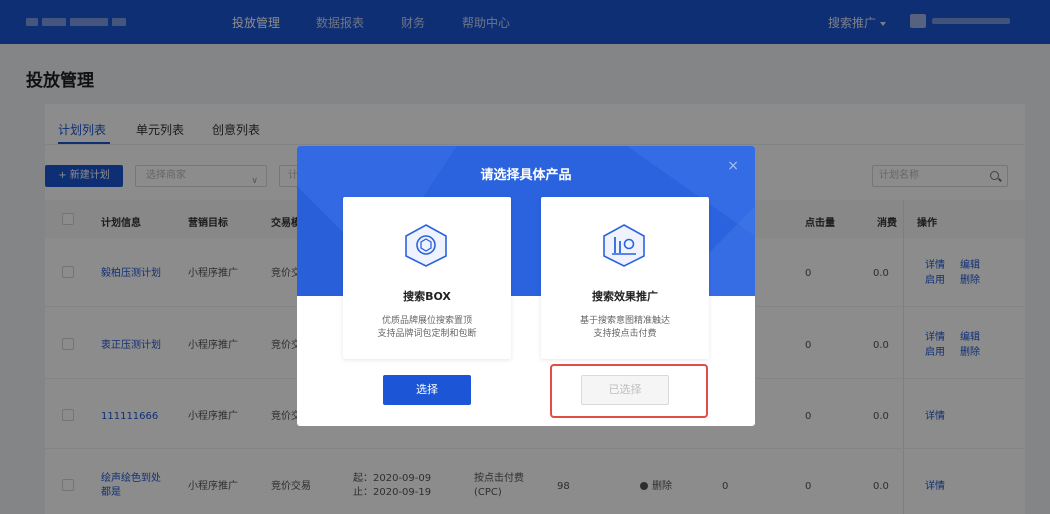  What do you see at coordinates (625, 334) in the screenshot?
I see `product-desc-2: 支持按点击付费` at bounding box center [625, 334].